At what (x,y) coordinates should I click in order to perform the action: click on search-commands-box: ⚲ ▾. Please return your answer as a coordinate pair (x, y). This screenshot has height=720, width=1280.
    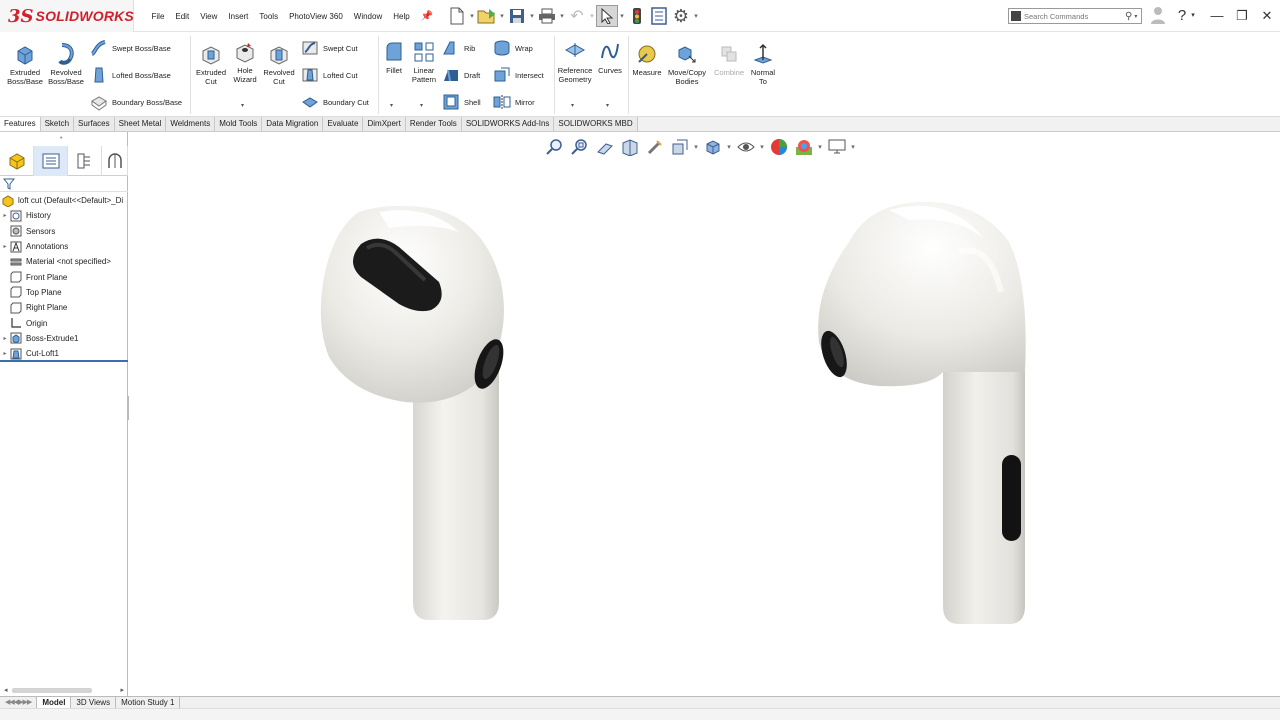
    Looking at the image, I should click on (1075, 16).